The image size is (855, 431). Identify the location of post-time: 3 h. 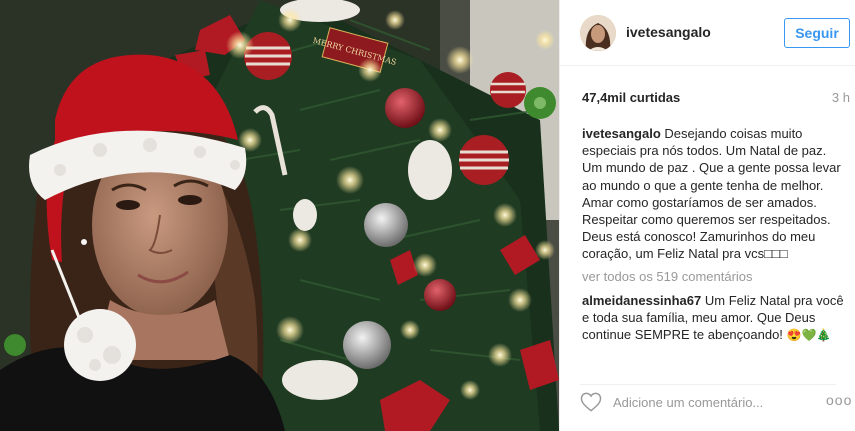
(841, 97).